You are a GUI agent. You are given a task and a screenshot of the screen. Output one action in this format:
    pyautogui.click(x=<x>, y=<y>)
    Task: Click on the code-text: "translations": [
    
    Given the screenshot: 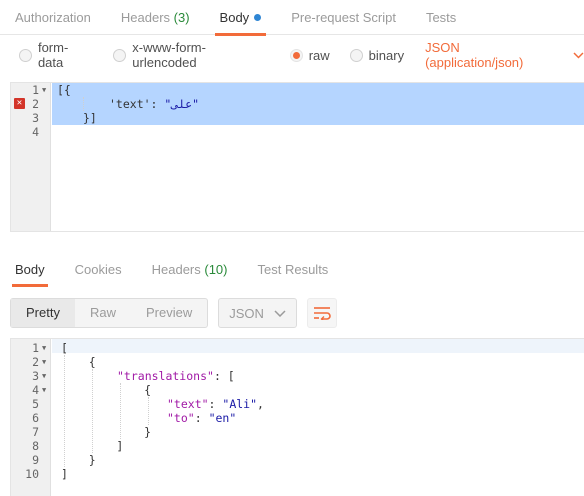 What is the action you would take?
    pyautogui.click(x=176, y=376)
    